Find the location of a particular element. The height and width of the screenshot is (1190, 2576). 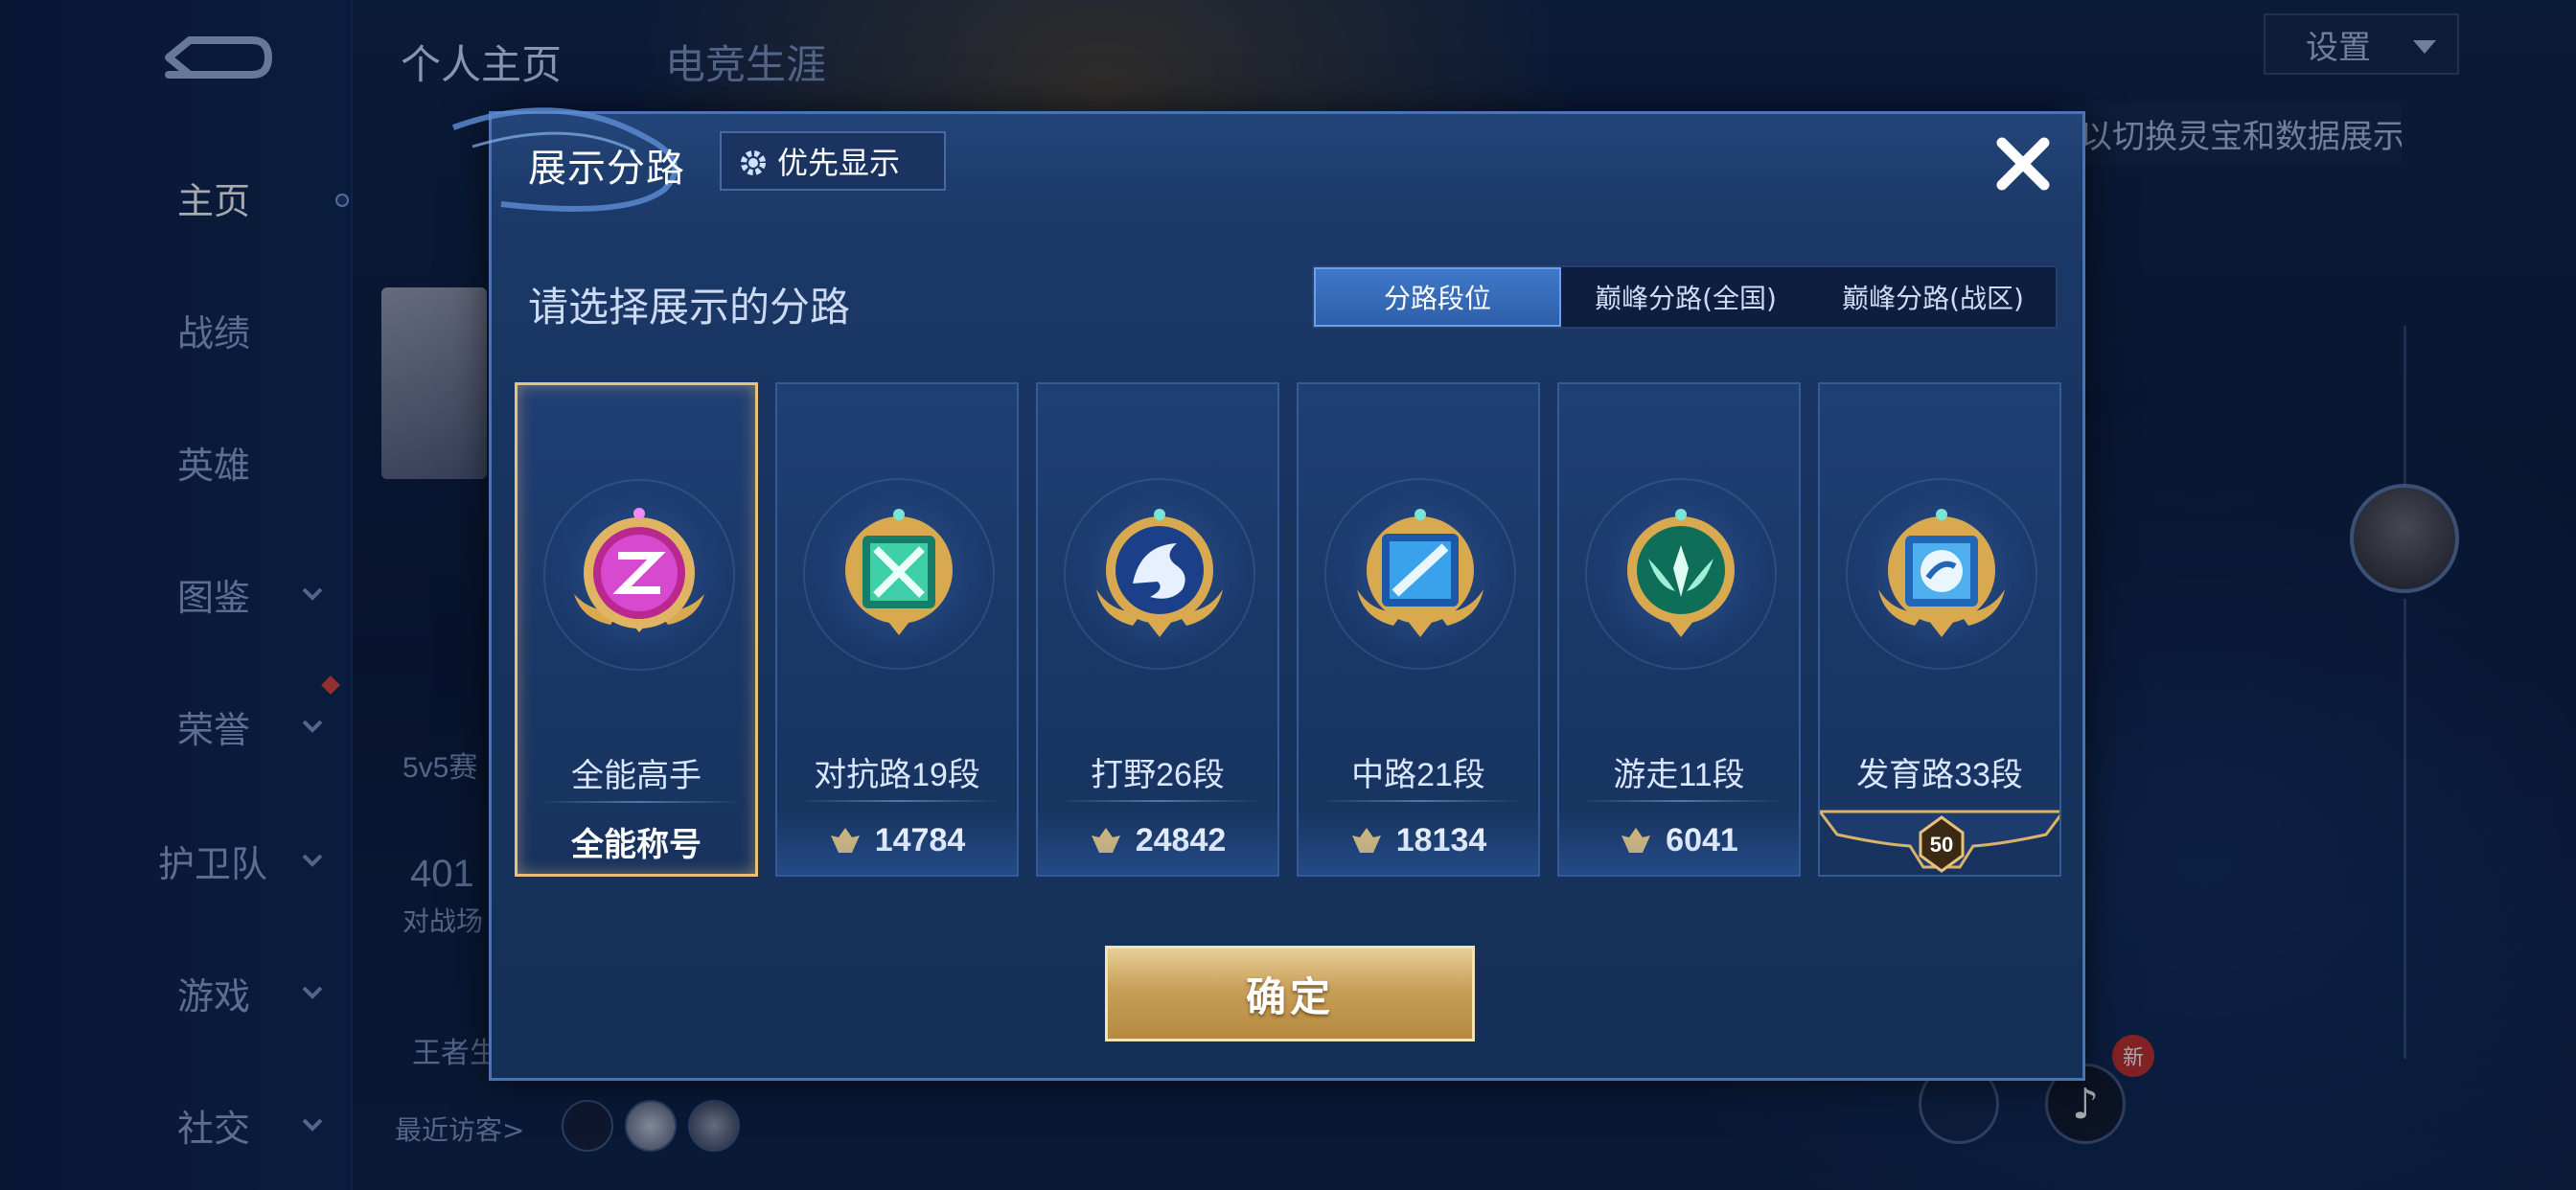

lane-value: 全能称号 is located at coordinates (636, 841).